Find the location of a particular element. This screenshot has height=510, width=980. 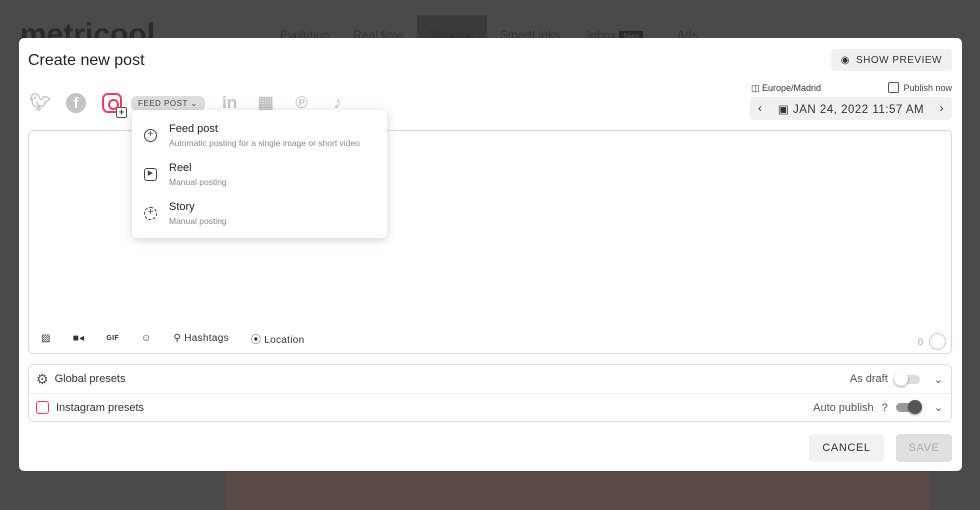

character-counter: 0 is located at coordinates (932, 341).